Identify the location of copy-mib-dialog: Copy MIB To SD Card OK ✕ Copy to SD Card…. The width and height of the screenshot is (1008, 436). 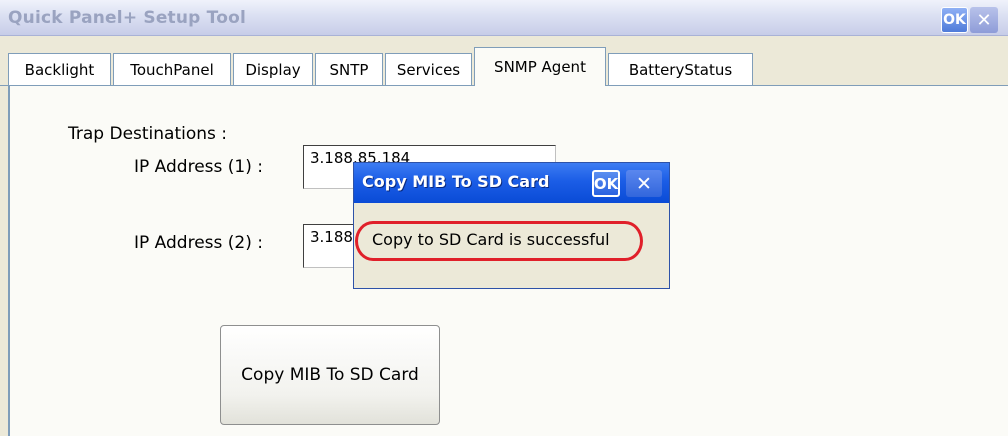
(511, 225).